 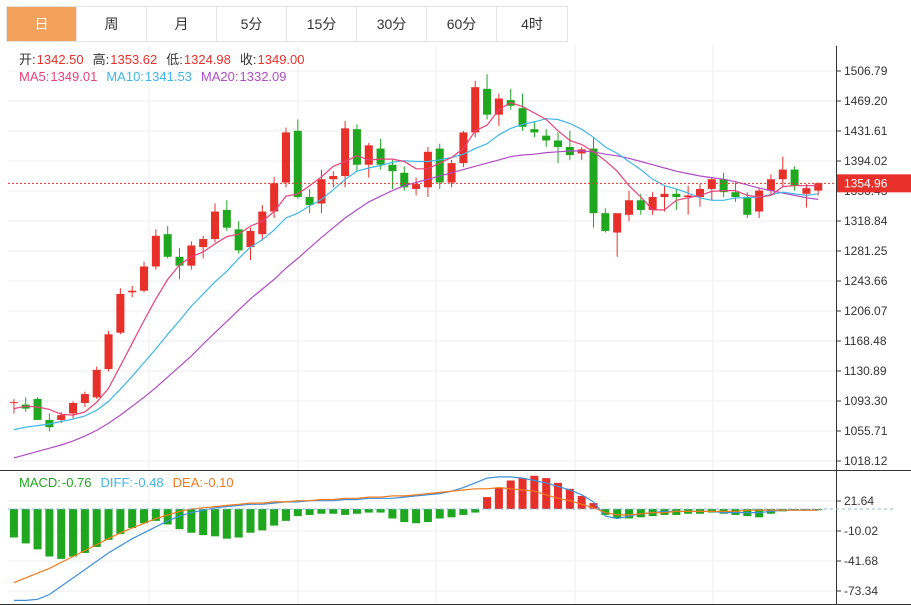 I want to click on info-label: 收:, so click(x=248, y=59).